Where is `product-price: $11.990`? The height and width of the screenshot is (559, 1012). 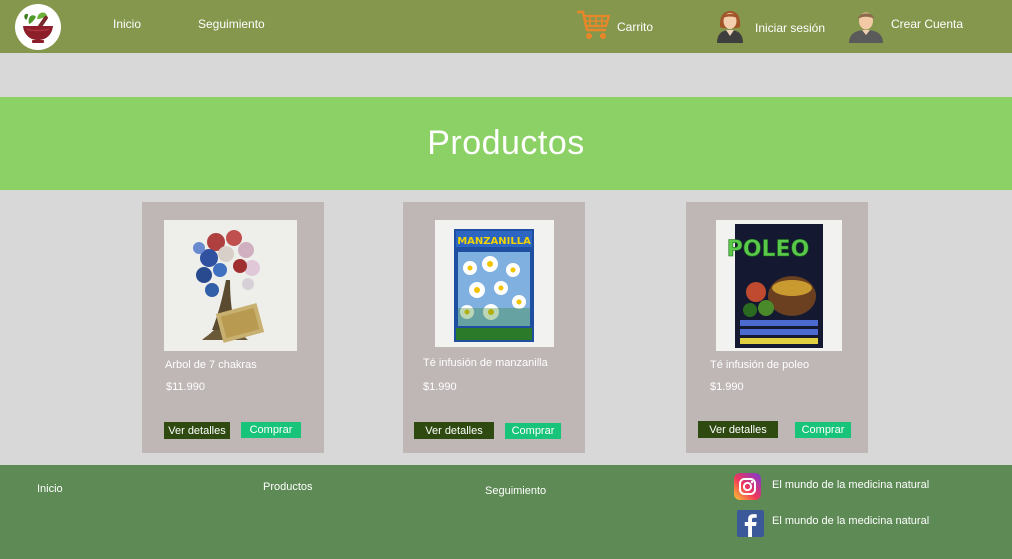
product-price: $11.990 is located at coordinates (185, 387).